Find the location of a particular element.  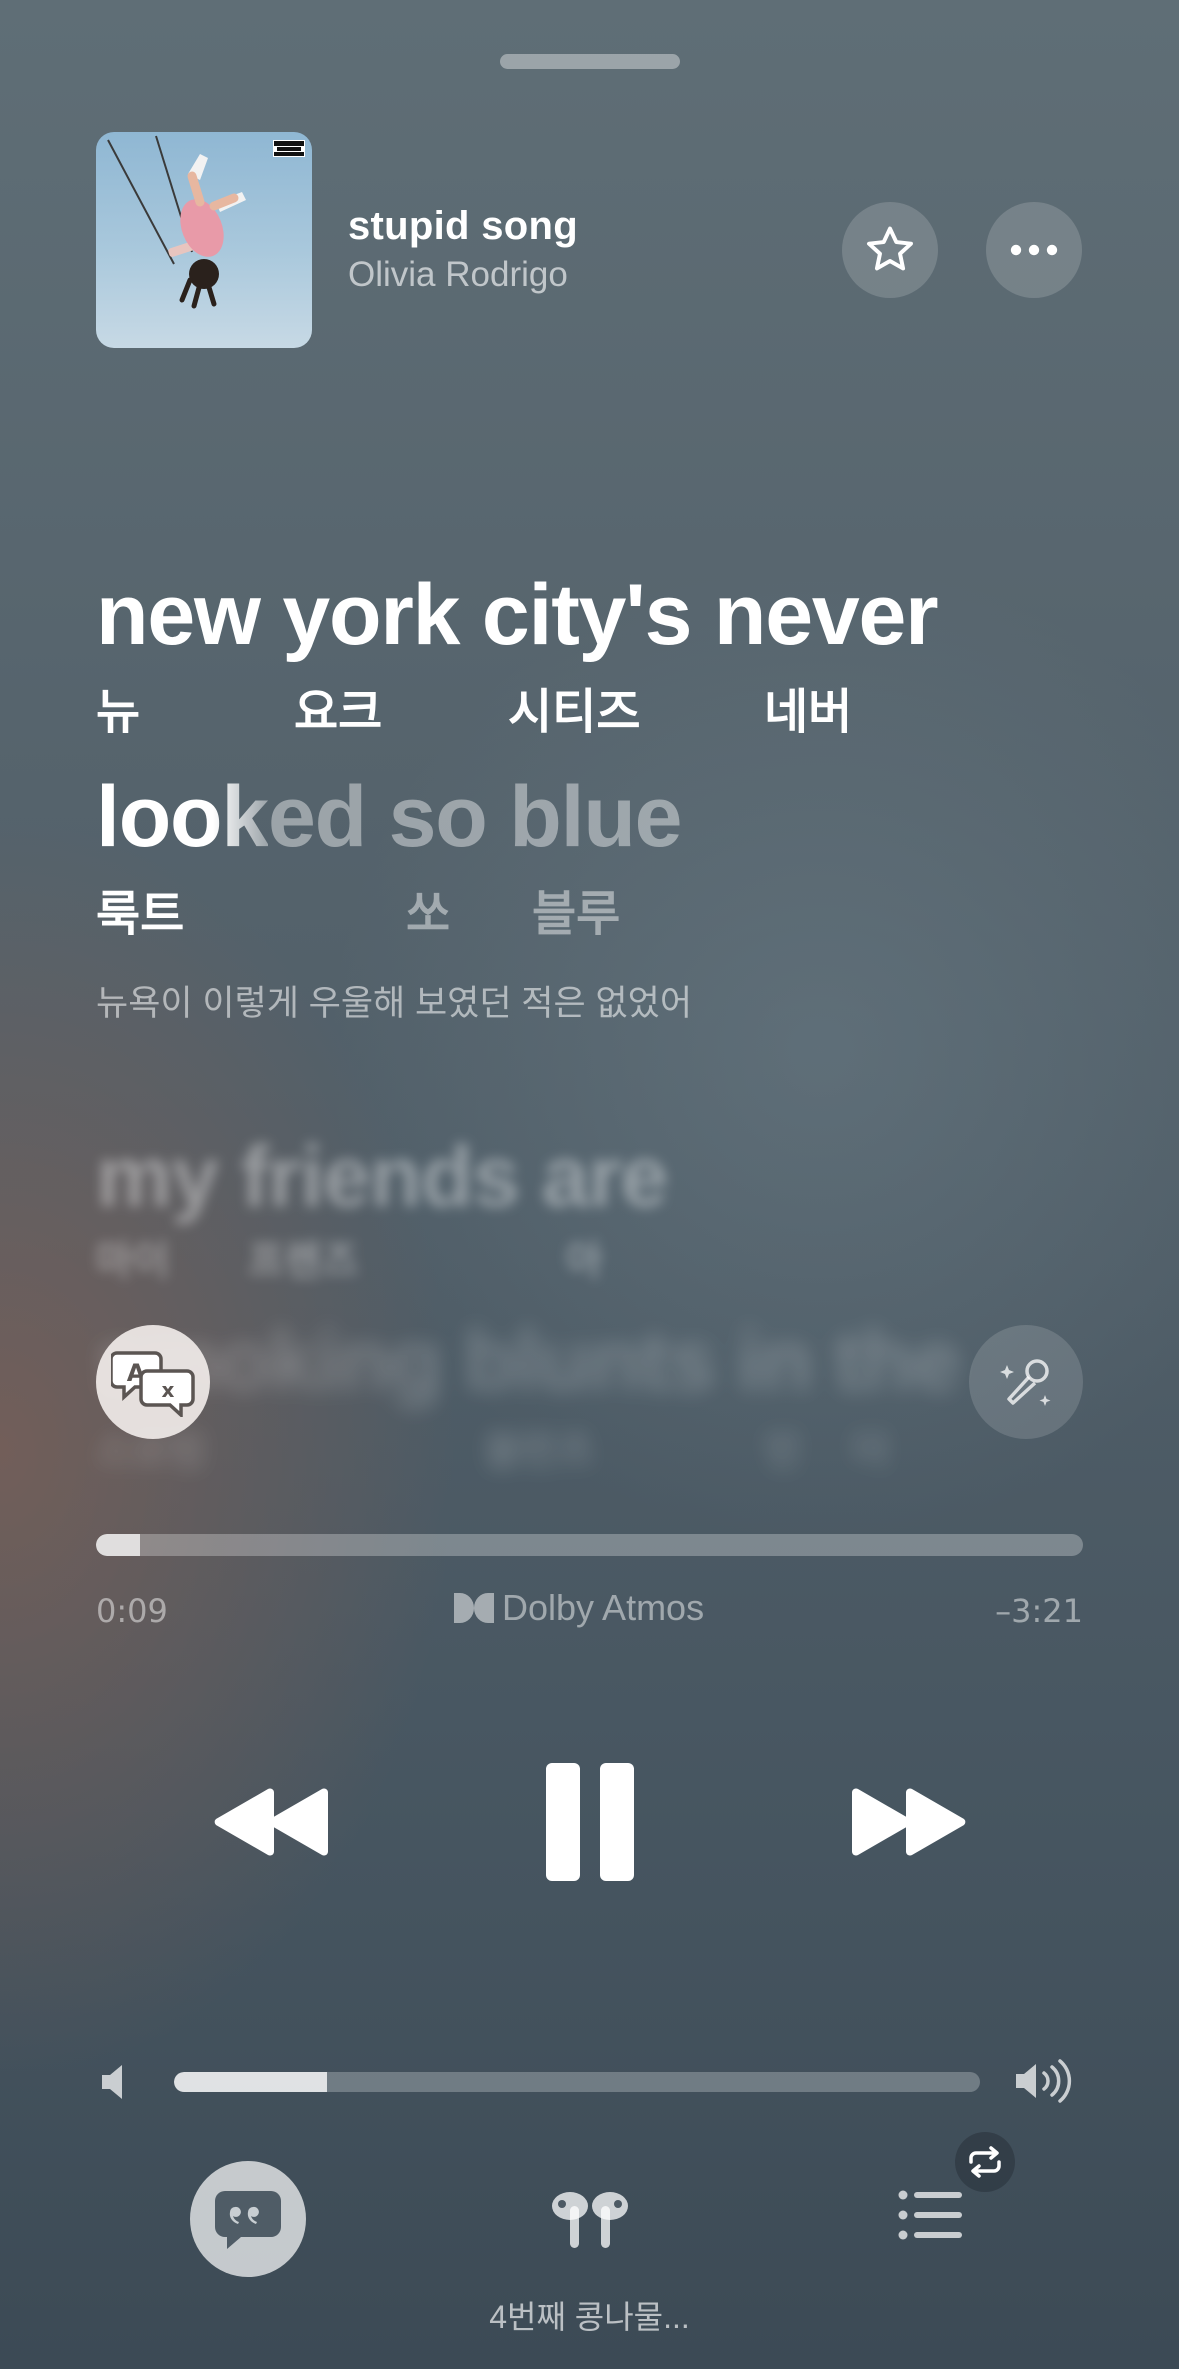

dolby-atmos-badge: Dolby Atmos is located at coordinates (579, 1608).